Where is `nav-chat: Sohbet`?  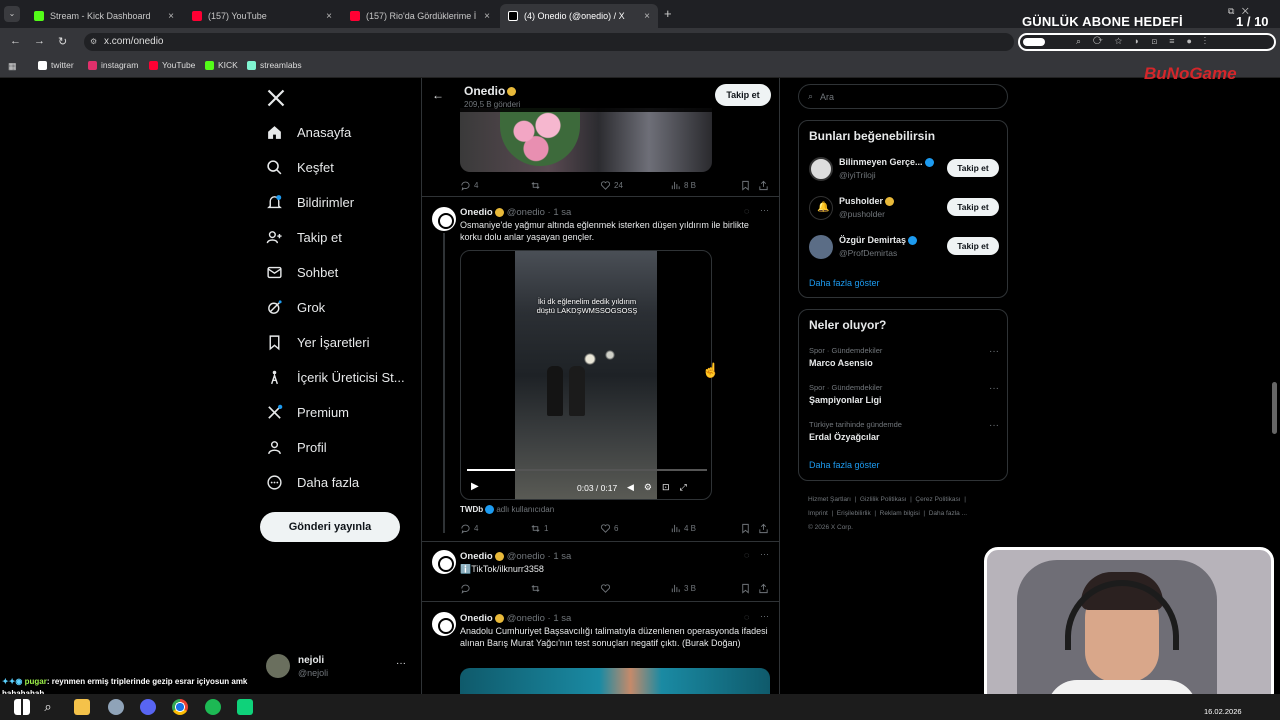 nav-chat: Sohbet is located at coordinates (302, 272).